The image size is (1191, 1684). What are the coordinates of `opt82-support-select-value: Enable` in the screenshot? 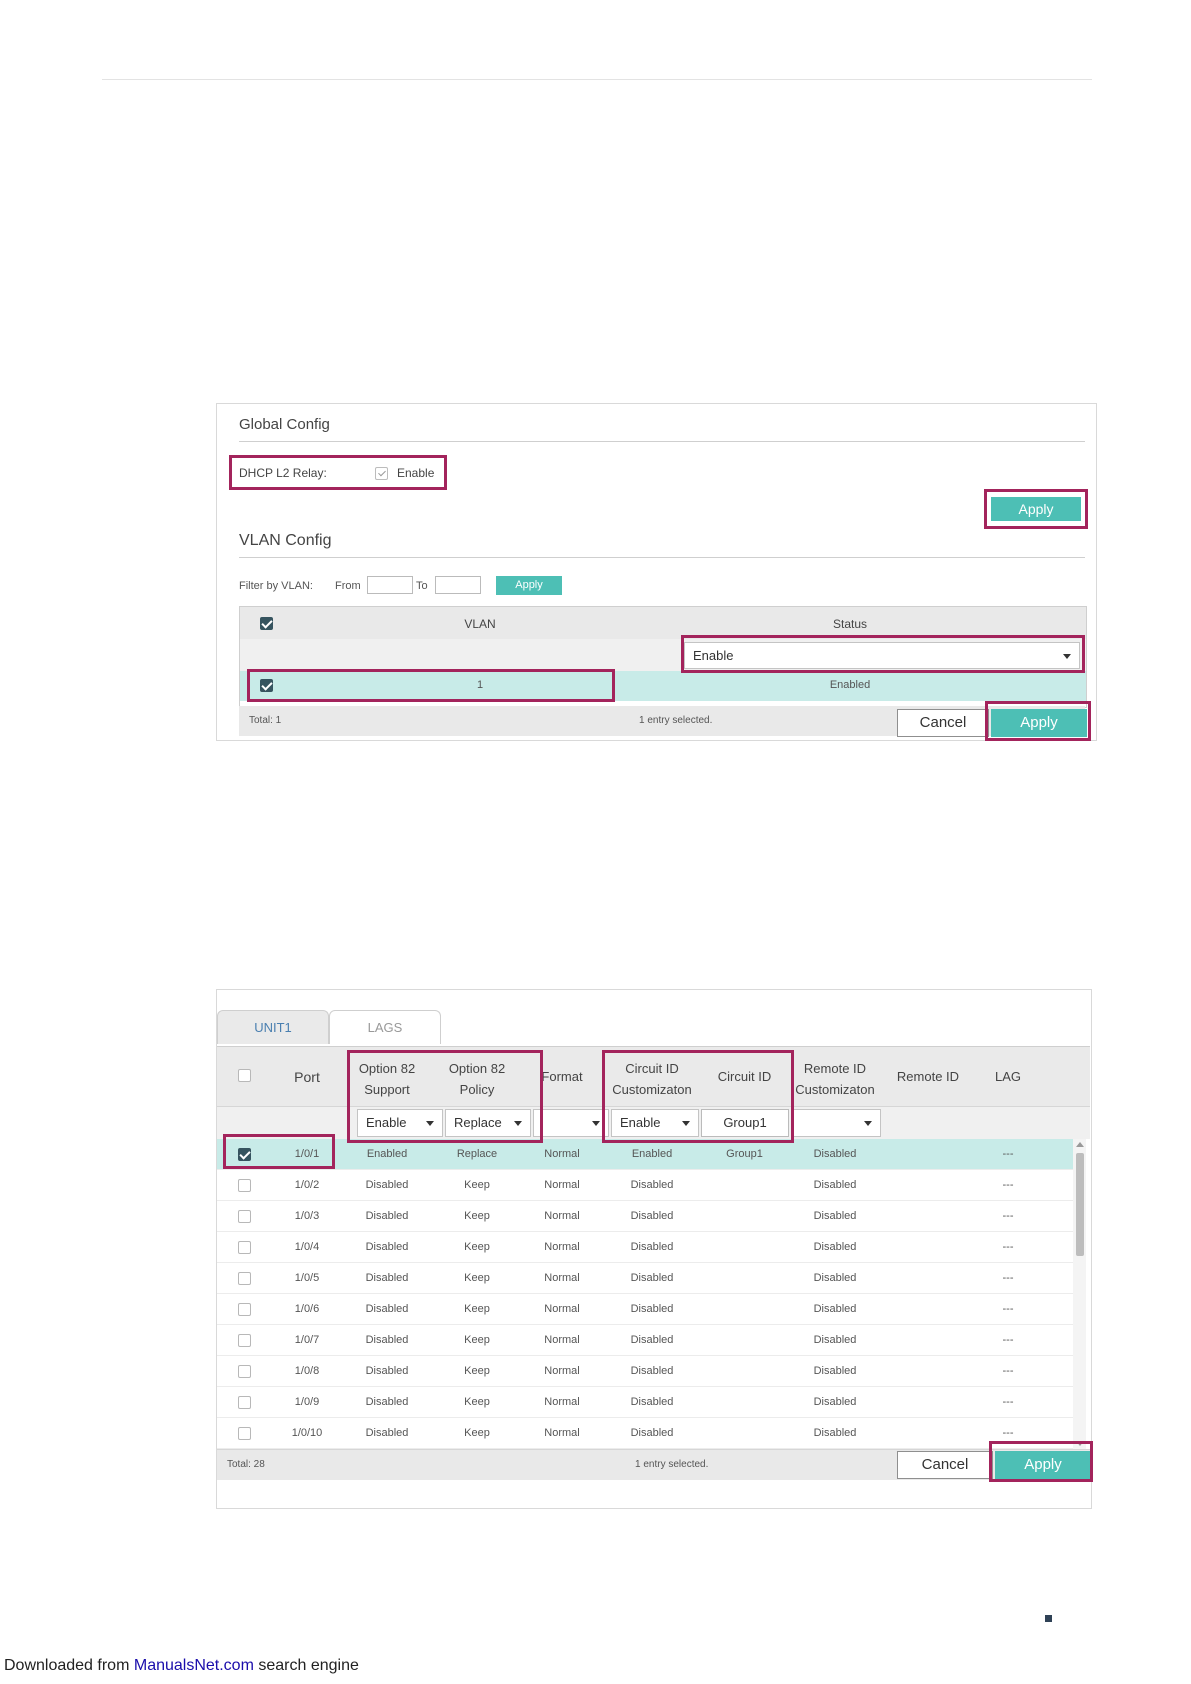 It's located at (386, 1122).